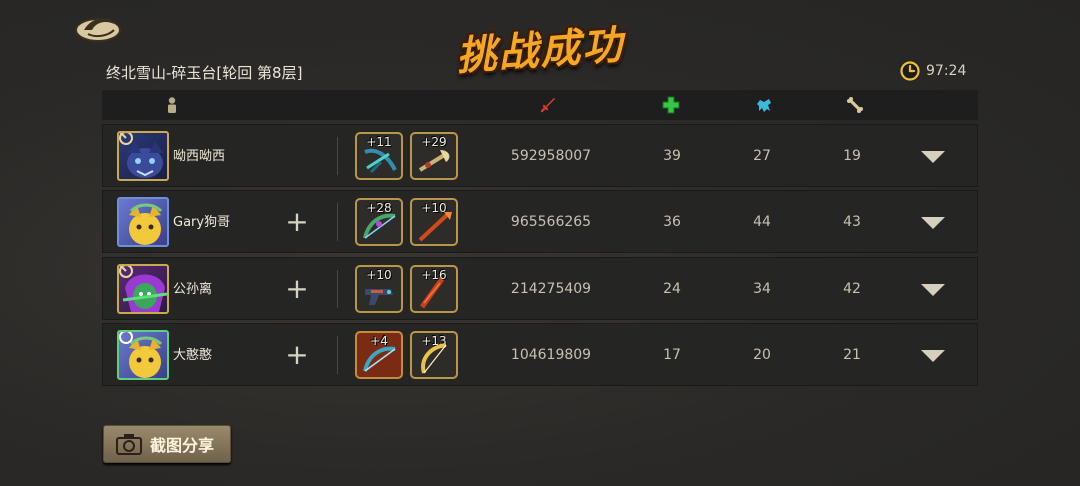  What do you see at coordinates (672, 222) in the screenshot?
I see `healing-value: 36` at bounding box center [672, 222].